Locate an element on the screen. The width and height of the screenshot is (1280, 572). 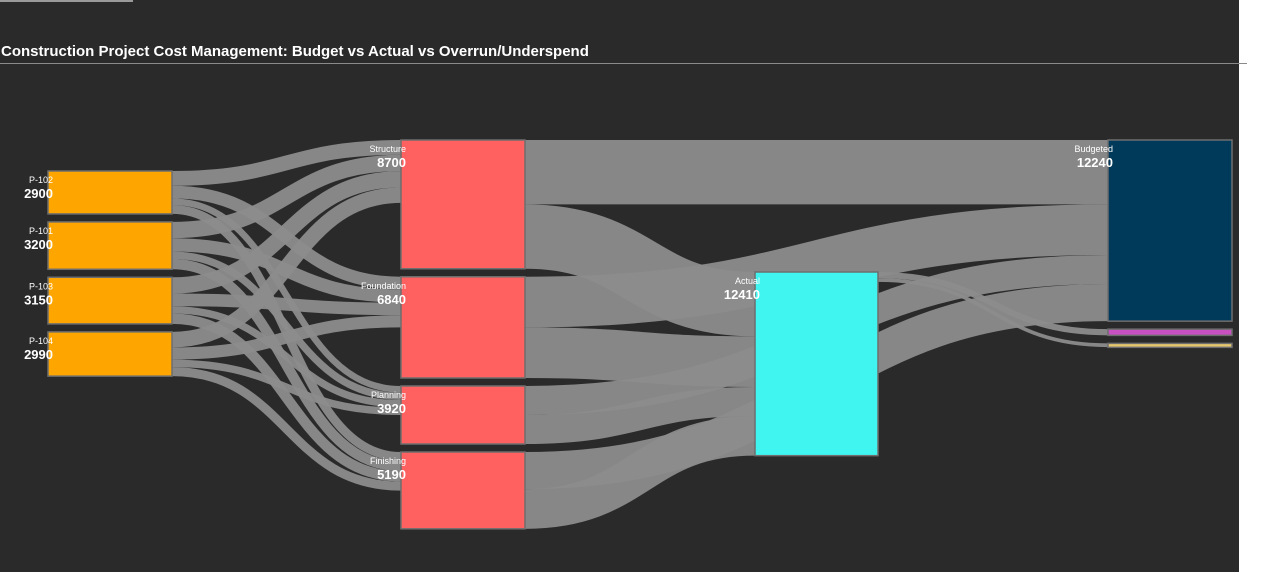
node-actual is located at coordinates (816, 364).